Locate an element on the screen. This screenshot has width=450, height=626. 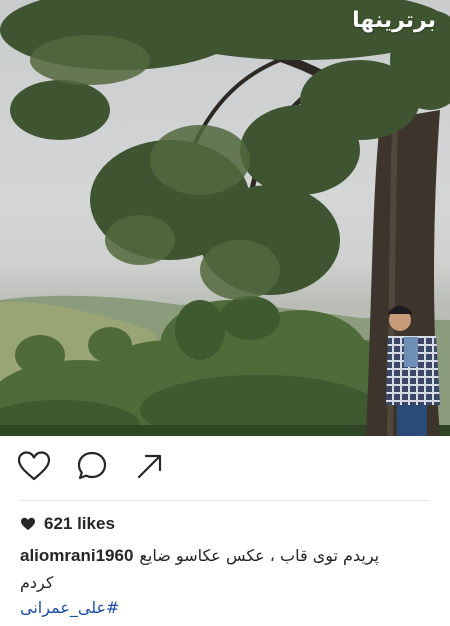
username-link: aliomrani1960 is located at coordinates (76, 555).